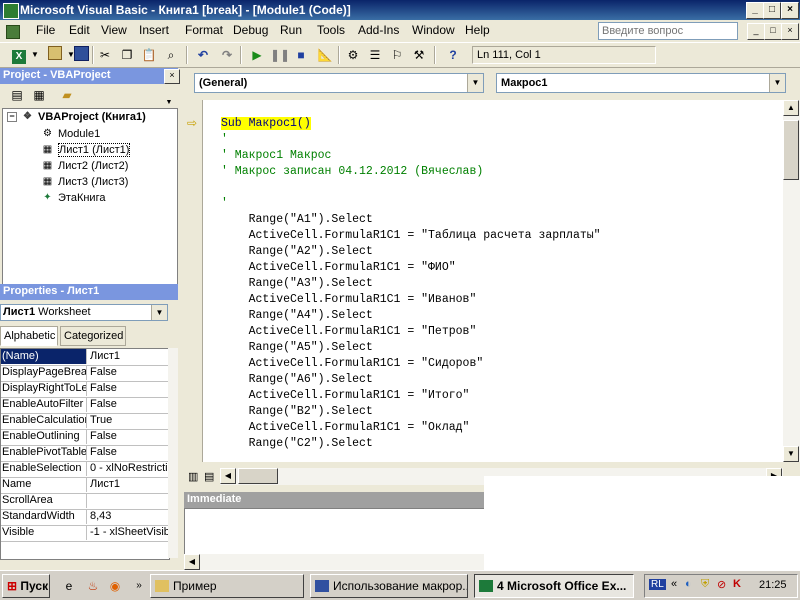 The image size is (800, 600). Describe the element at coordinates (349, 300) in the screenshot. I see `code-line: ActiveCell.FormulaR1C1 = "Иванов"` at that location.